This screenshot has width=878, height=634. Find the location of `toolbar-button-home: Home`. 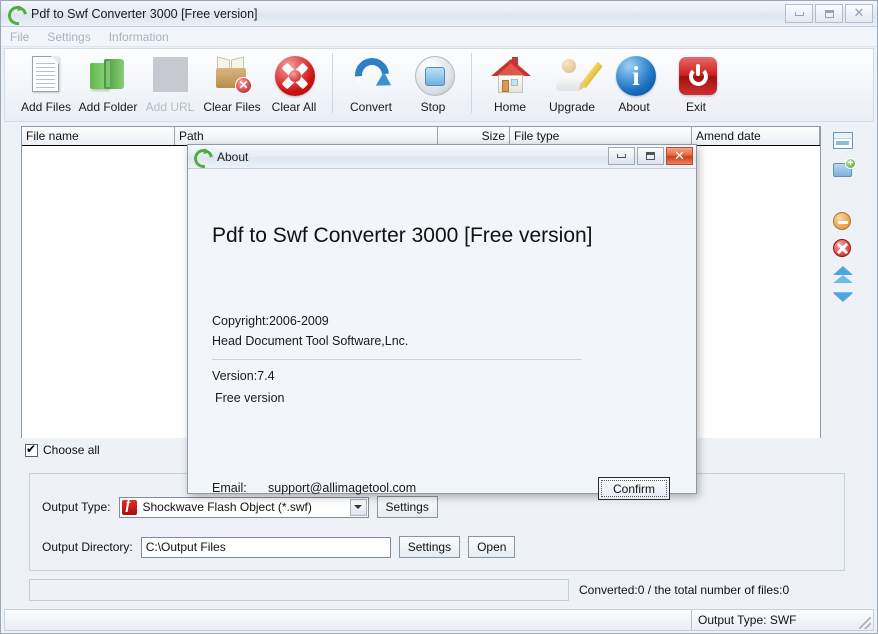

toolbar-button-home: Home is located at coordinates (510, 85).